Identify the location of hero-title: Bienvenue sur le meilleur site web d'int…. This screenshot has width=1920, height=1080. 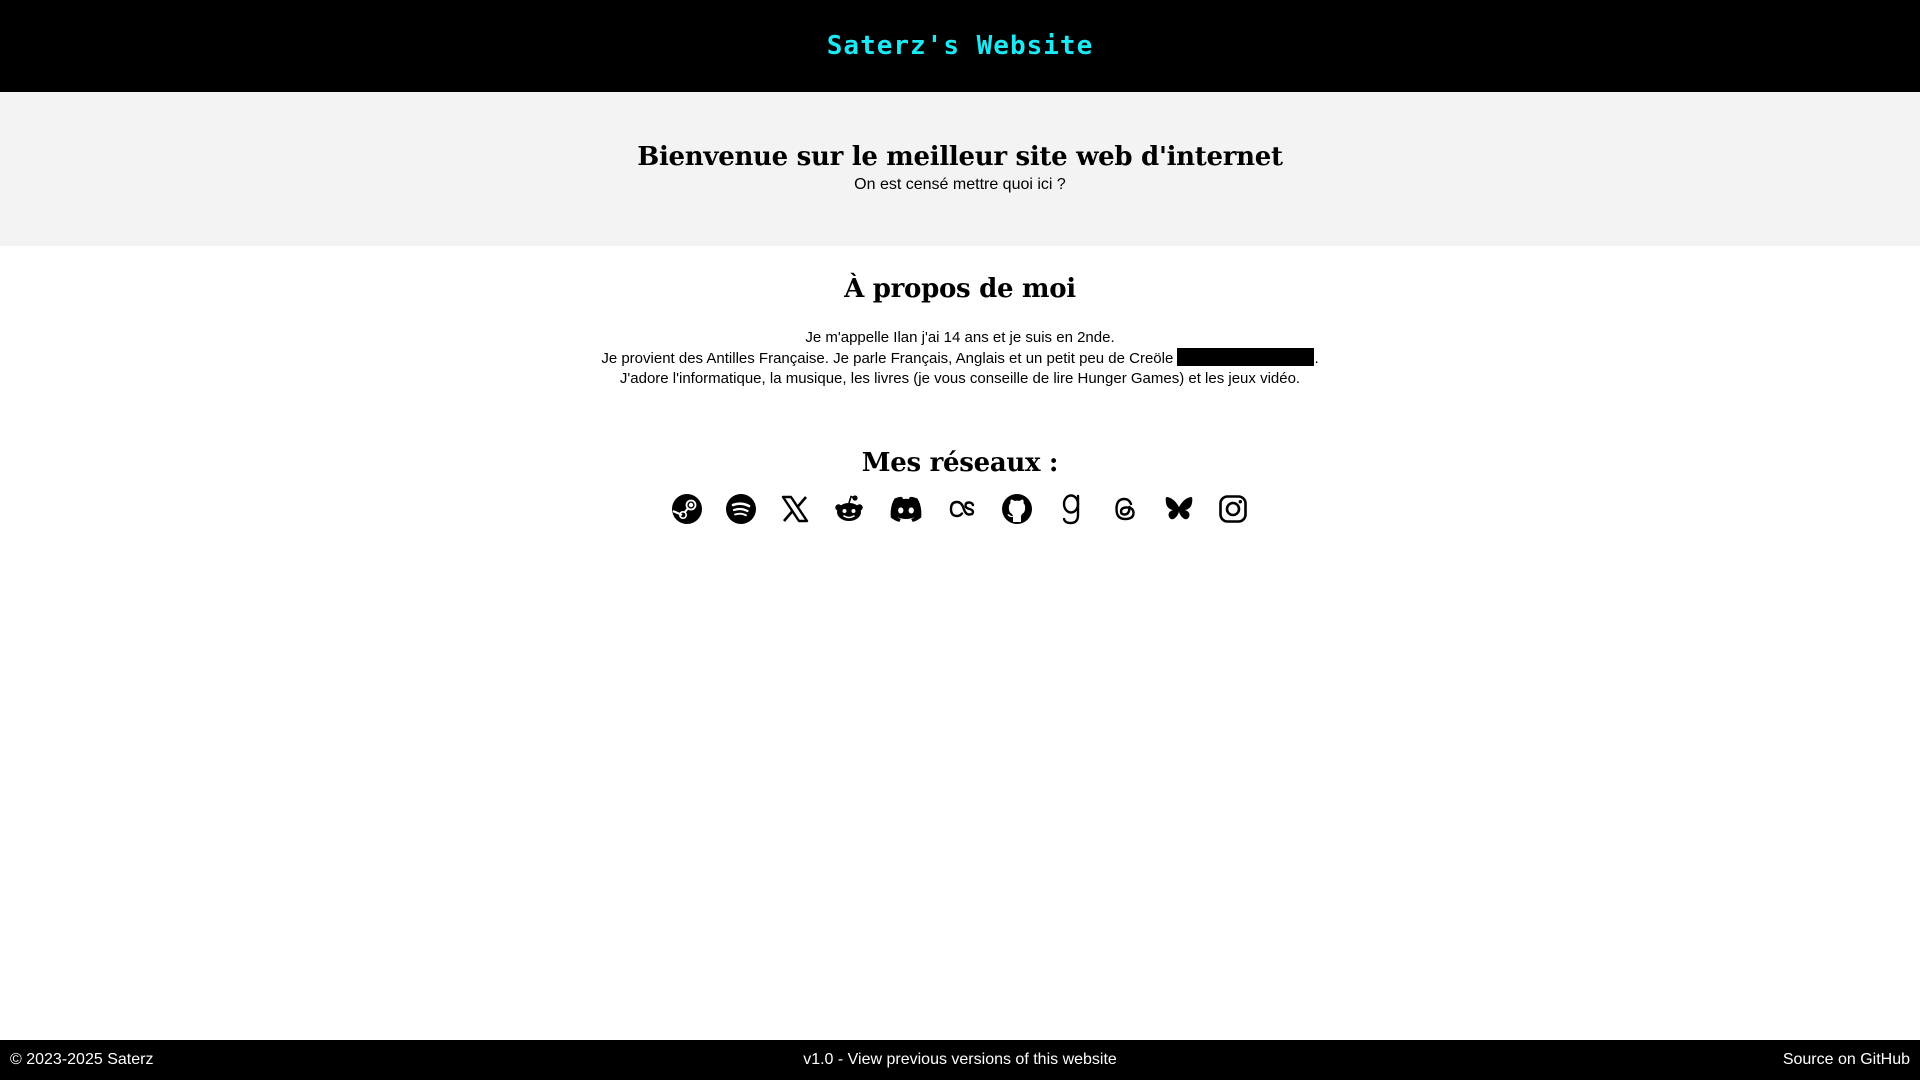
(960, 157).